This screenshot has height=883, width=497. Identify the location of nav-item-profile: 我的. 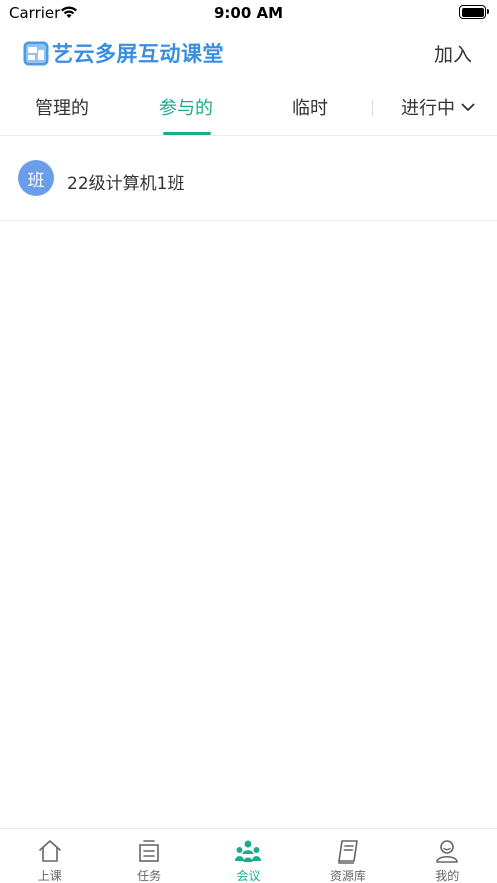
(447, 856).